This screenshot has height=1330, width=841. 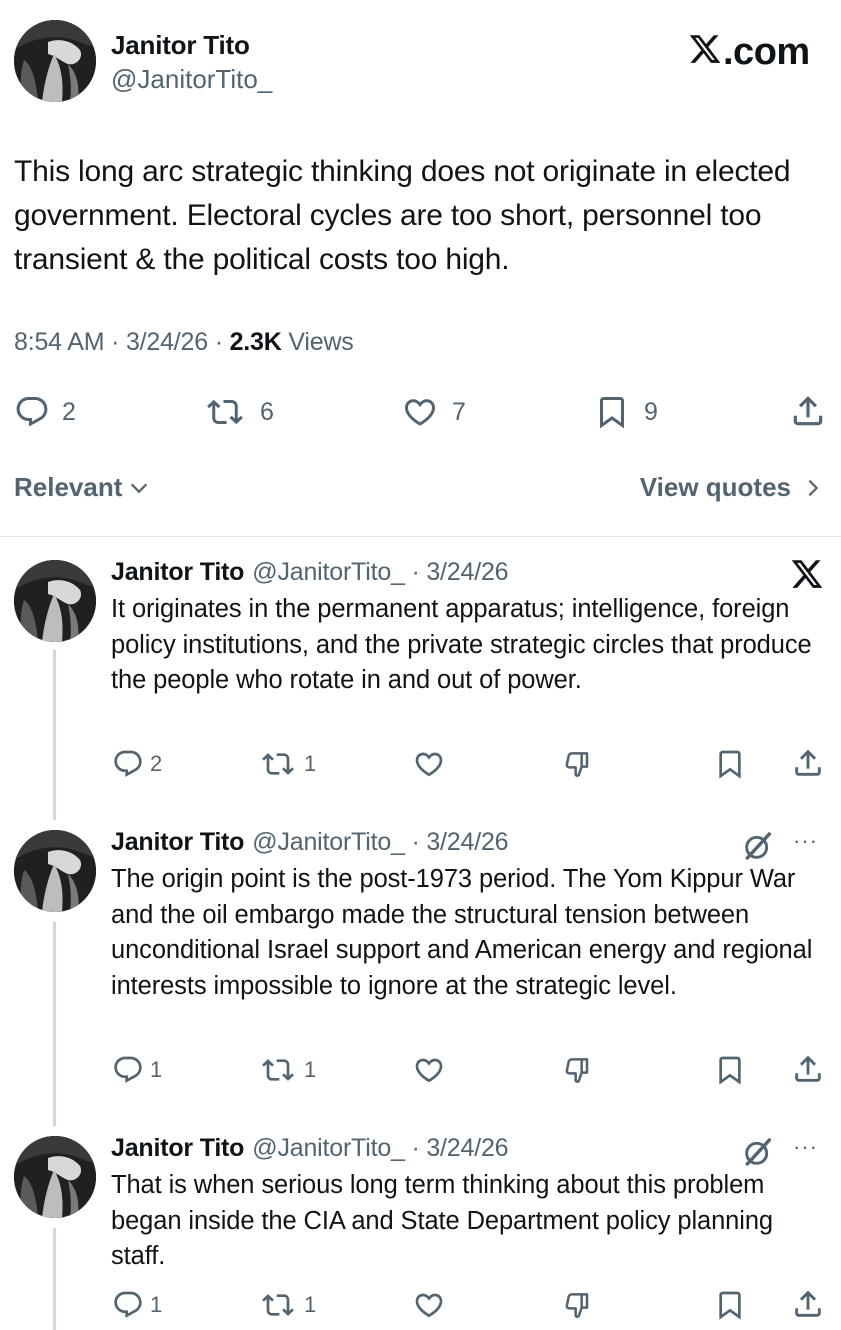 I want to click on tweet-date: 3/24/26, so click(x=167, y=342).